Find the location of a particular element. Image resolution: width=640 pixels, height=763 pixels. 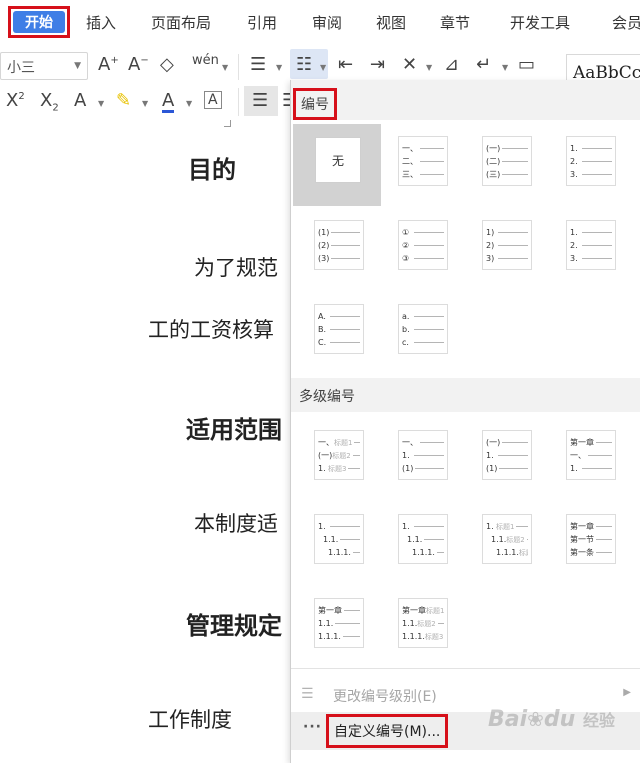

numbering-option: 1) 2) 3) is located at coordinates (501, 248).